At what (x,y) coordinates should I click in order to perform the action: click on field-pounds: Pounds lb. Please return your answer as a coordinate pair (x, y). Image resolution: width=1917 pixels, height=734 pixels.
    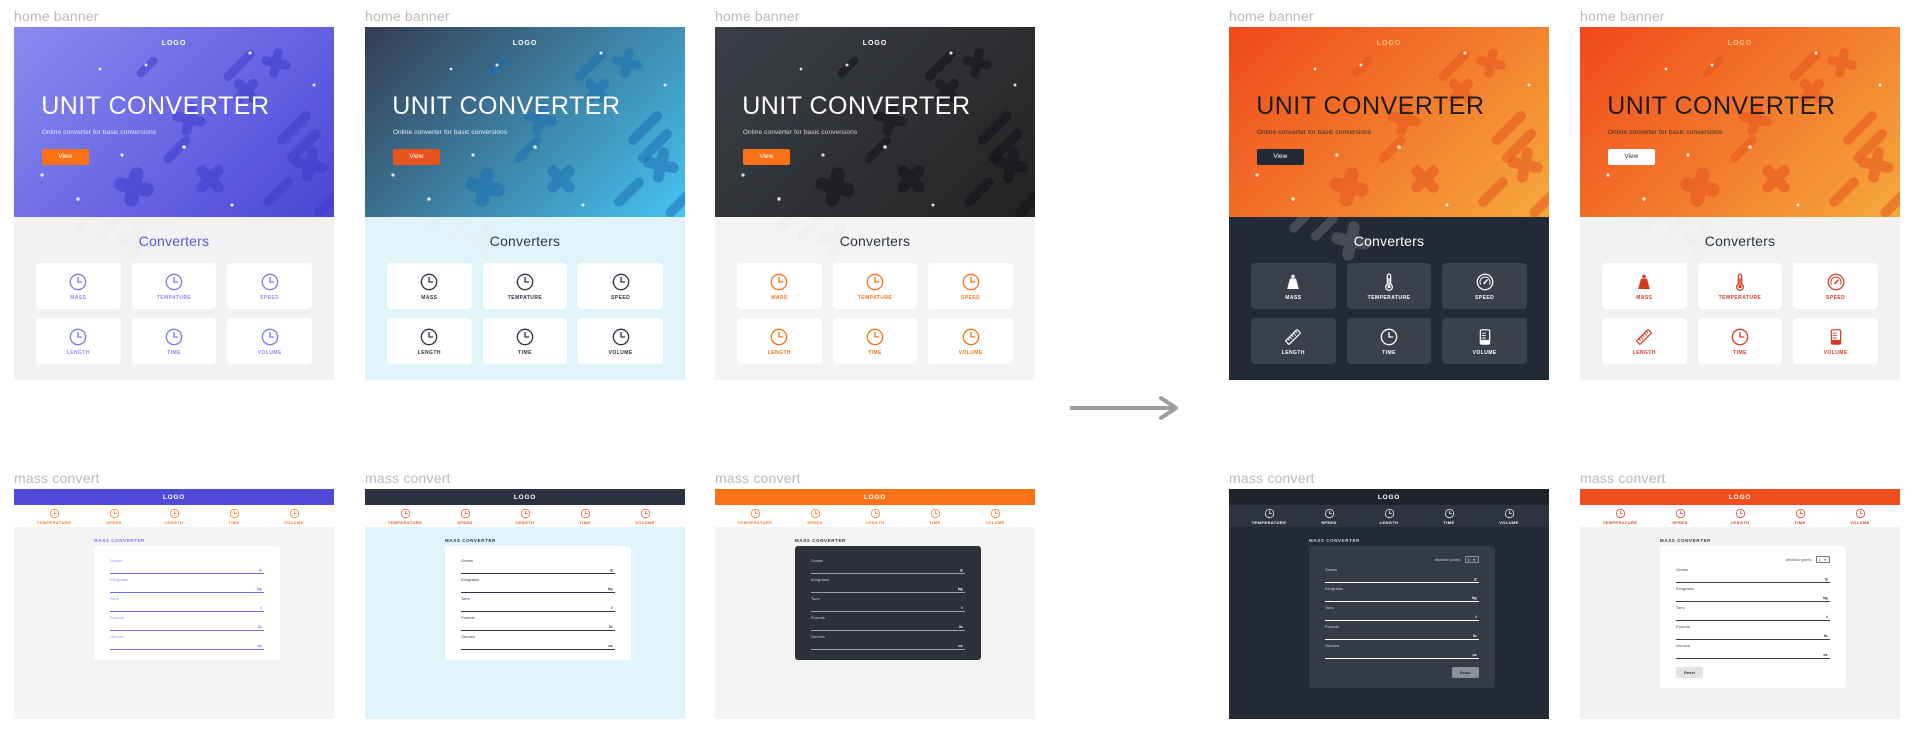
    Looking at the image, I should click on (888, 623).